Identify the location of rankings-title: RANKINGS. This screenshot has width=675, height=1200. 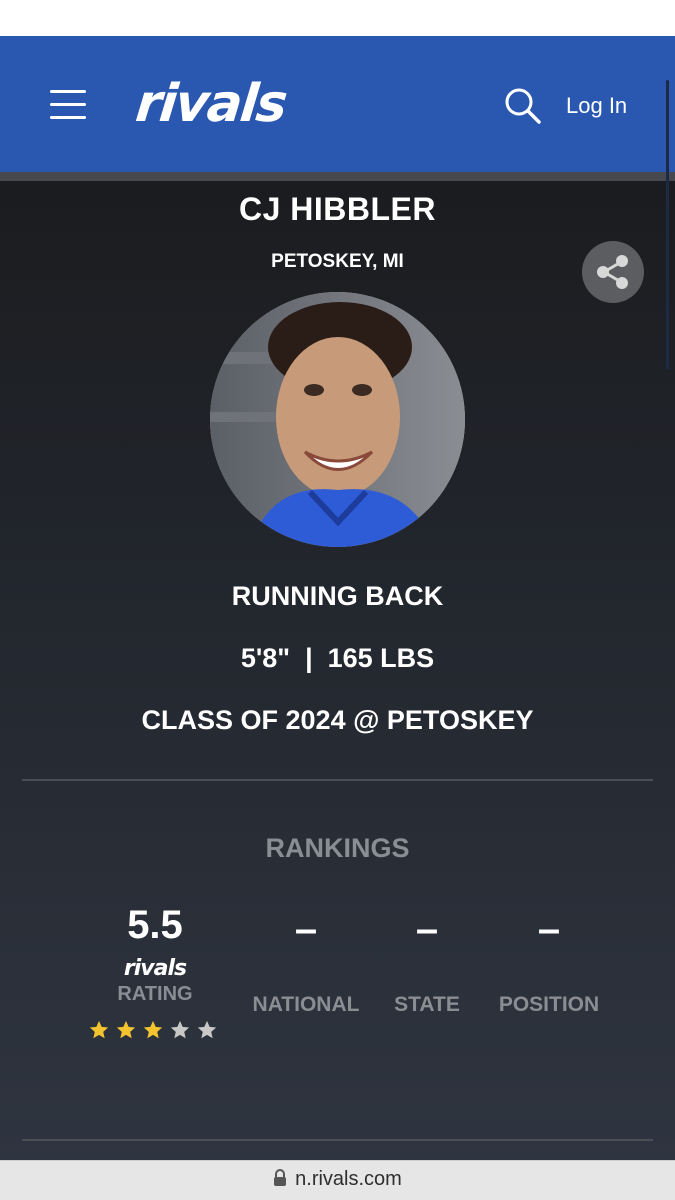
(337, 848).